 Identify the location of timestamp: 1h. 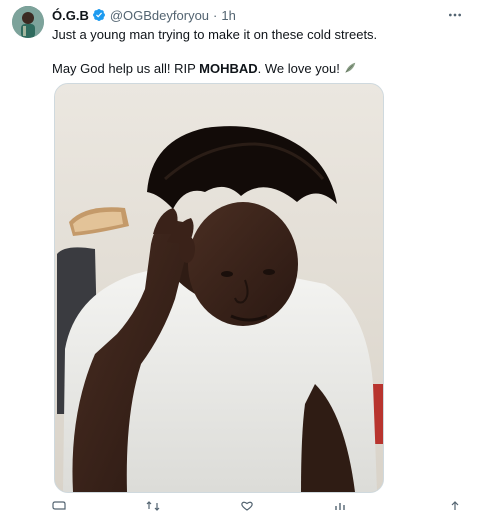
(228, 15).